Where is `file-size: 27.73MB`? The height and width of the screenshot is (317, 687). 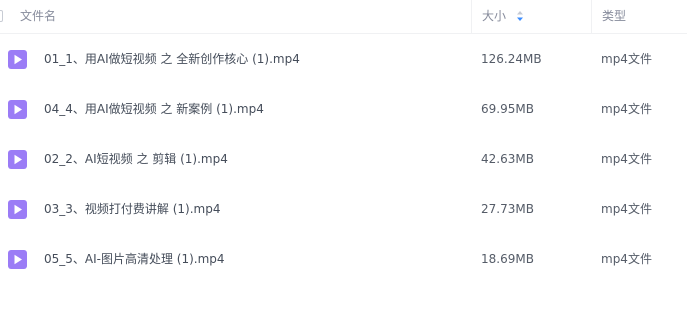
file-size: 27.73MB is located at coordinates (507, 209).